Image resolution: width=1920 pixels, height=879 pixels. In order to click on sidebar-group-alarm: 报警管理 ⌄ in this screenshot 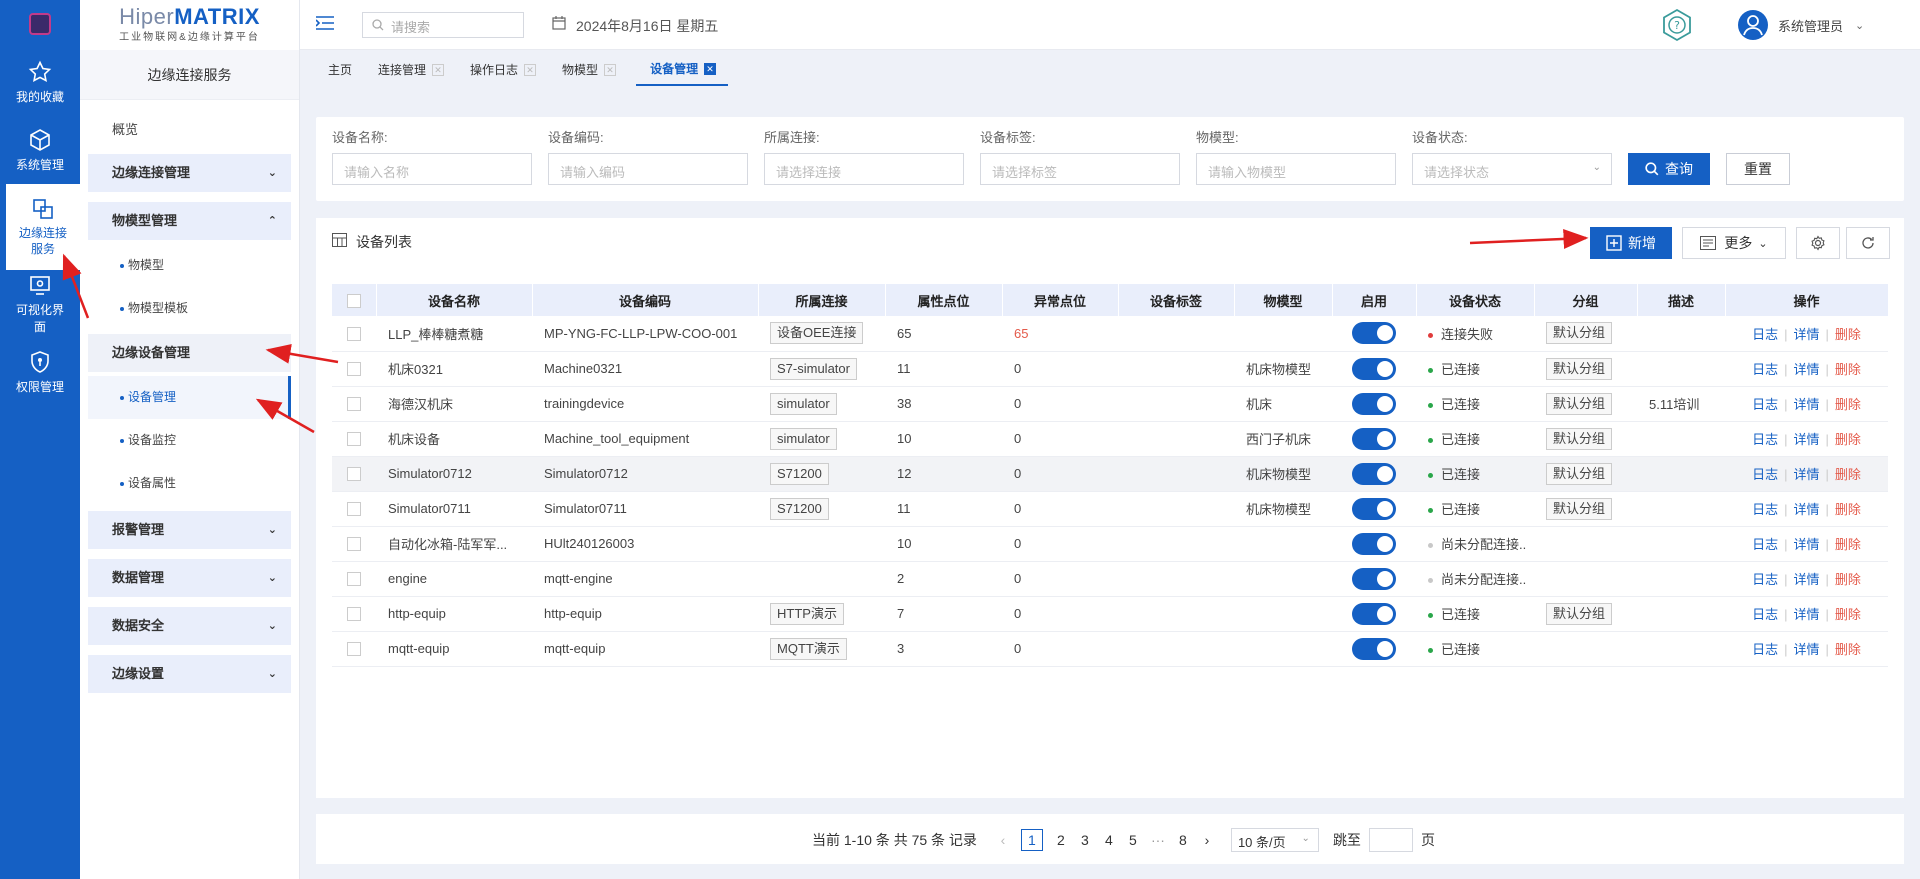, I will do `click(189, 530)`.